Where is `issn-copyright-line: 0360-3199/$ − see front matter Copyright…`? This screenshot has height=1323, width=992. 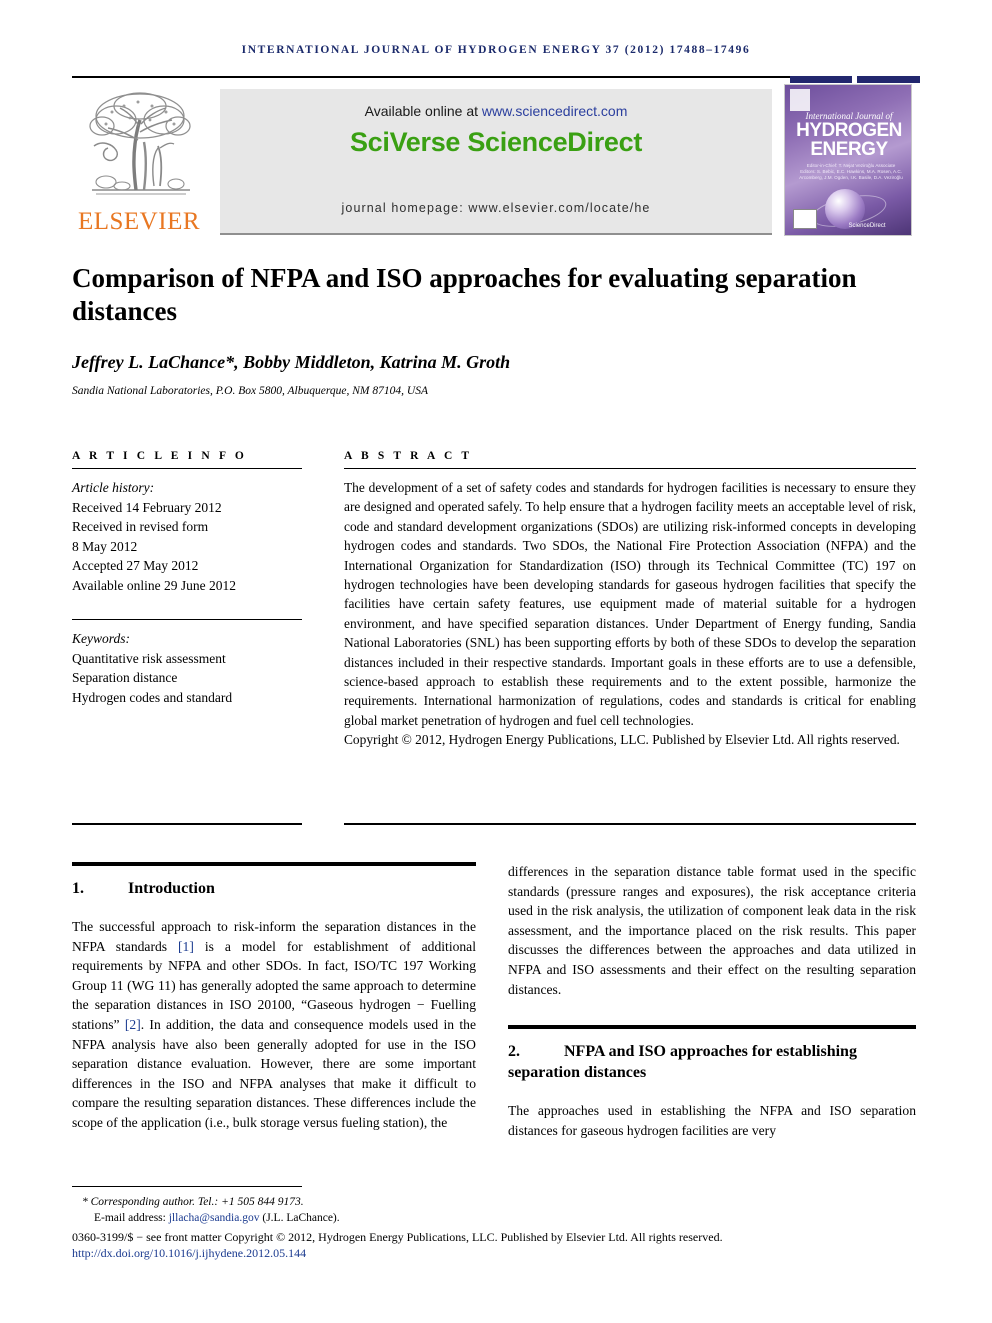 issn-copyright-line: 0360-3199/$ − see front matter Copyright… is located at coordinates (397, 1237).